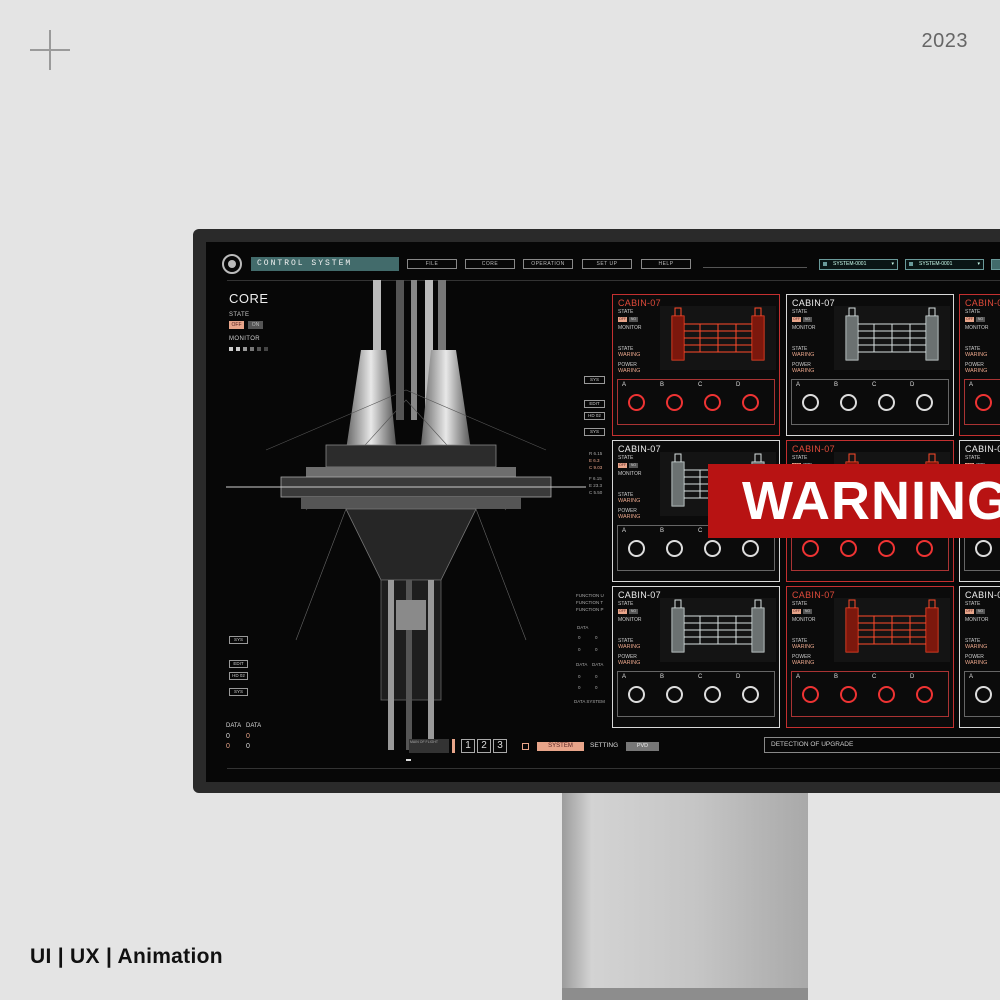 The height and width of the screenshot is (1000, 1000). Describe the element at coordinates (432, 264) in the screenshot. I see `menu-file: FILE` at that location.